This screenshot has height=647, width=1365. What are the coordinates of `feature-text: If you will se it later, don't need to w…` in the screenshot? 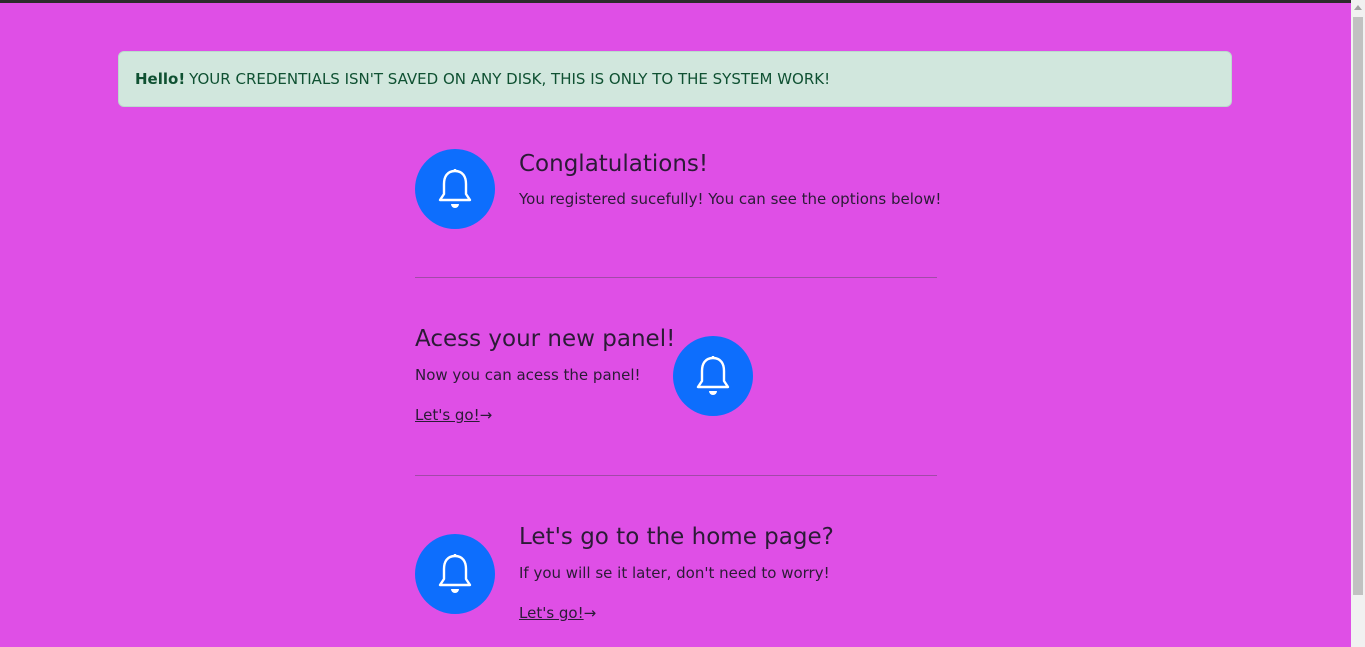 It's located at (674, 573).